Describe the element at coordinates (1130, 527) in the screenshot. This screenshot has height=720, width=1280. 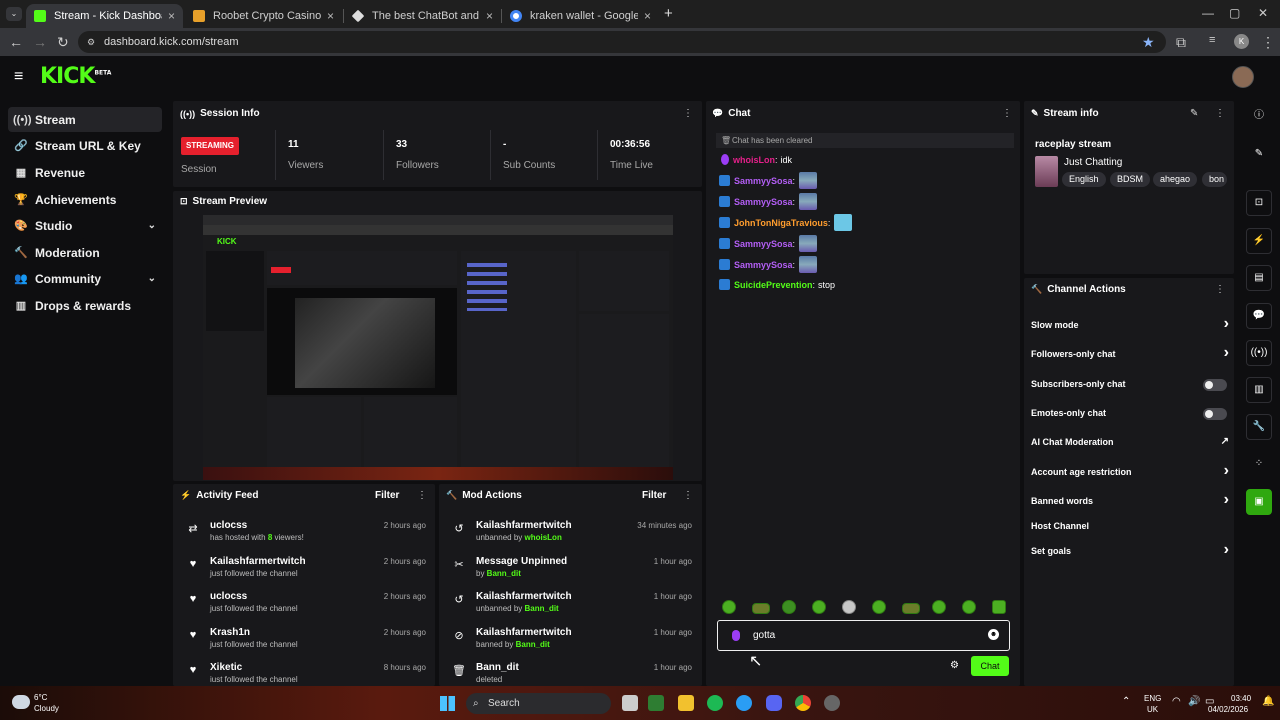
I see `channel-action-host-channel: Host Channel` at that location.